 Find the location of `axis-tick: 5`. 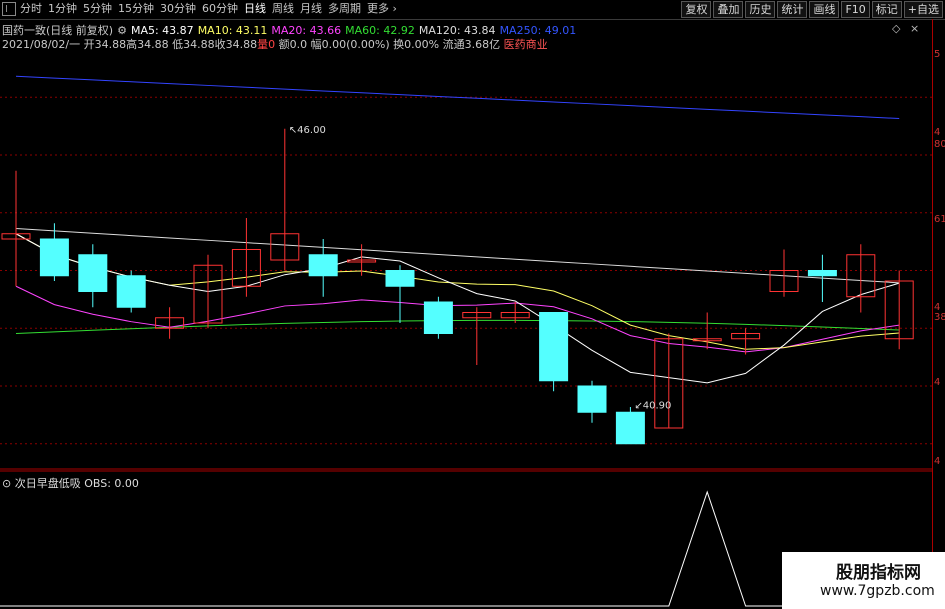

axis-tick: 5 is located at coordinates (937, 54).